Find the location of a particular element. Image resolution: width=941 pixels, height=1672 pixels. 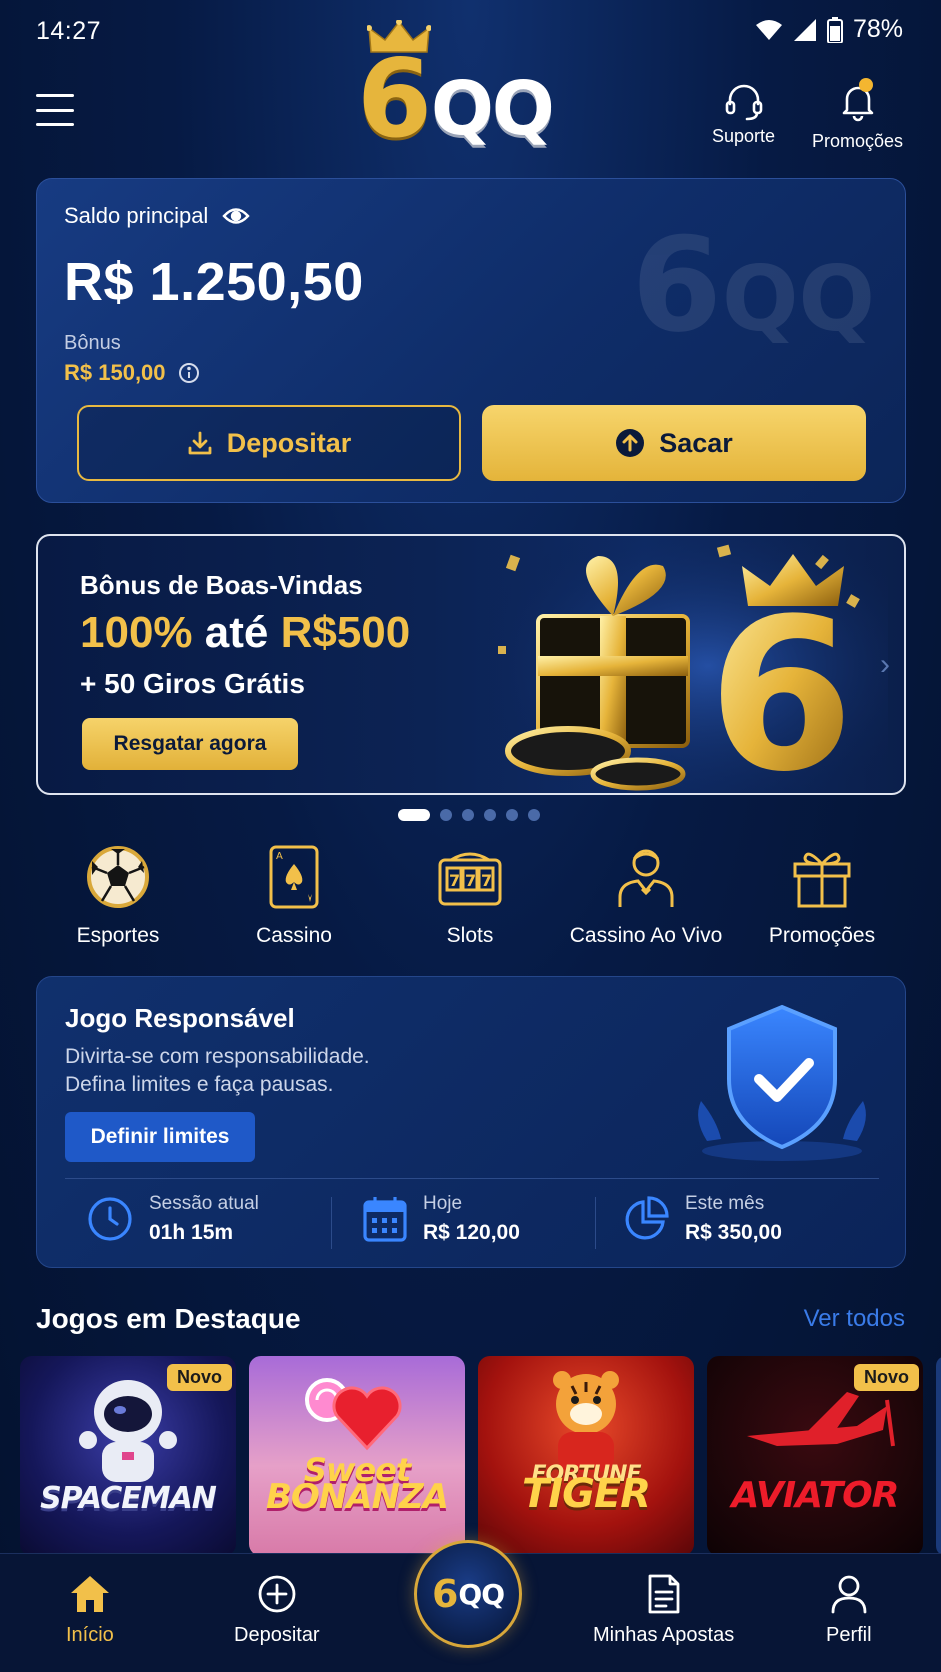

brand-logo: 6 QQ is located at coordinates (465, 87).